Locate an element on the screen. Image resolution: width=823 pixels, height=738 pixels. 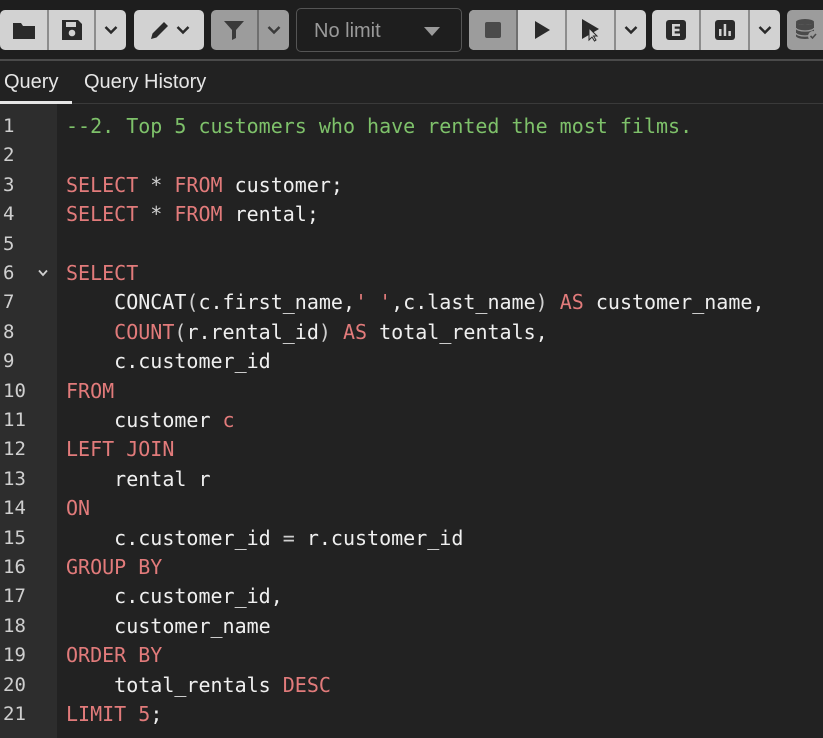
stop-button is located at coordinates (493, 30).